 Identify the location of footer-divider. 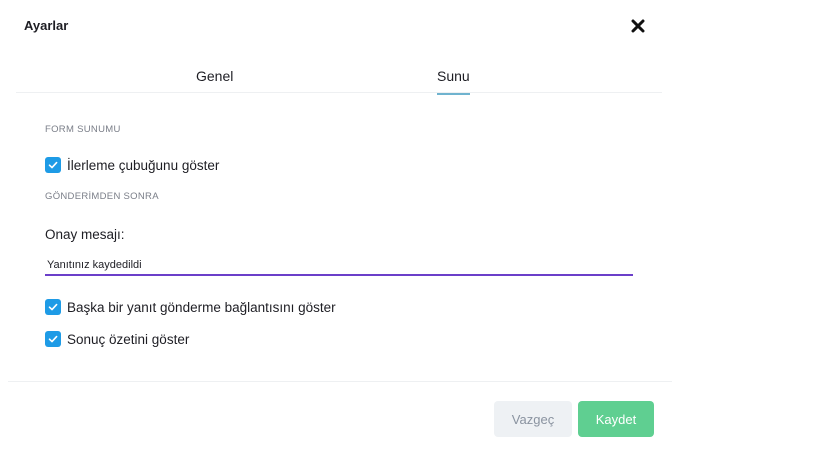
(340, 381).